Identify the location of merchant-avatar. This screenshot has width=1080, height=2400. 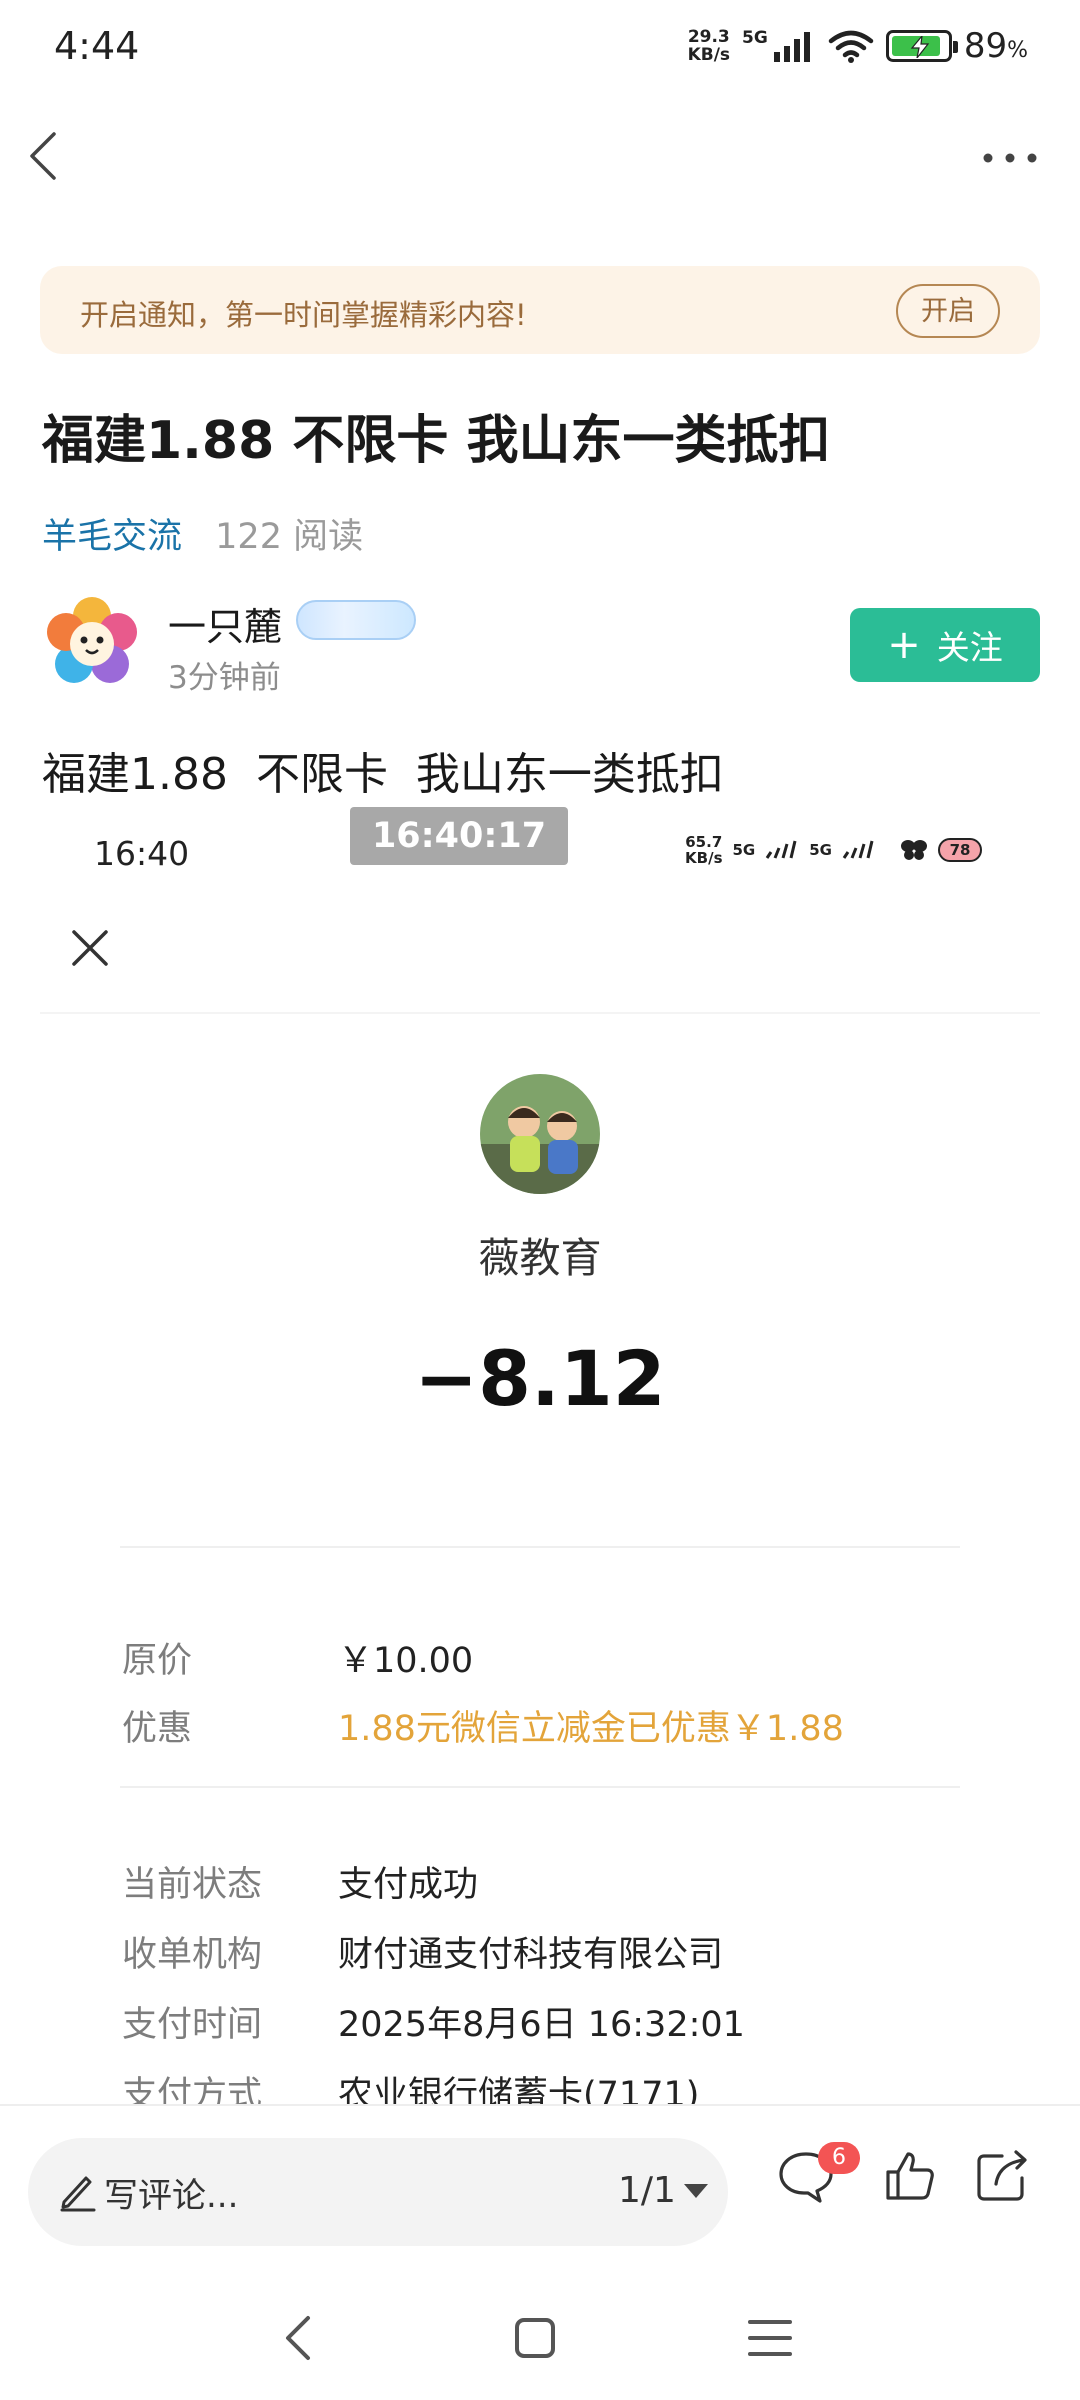
(540, 1134).